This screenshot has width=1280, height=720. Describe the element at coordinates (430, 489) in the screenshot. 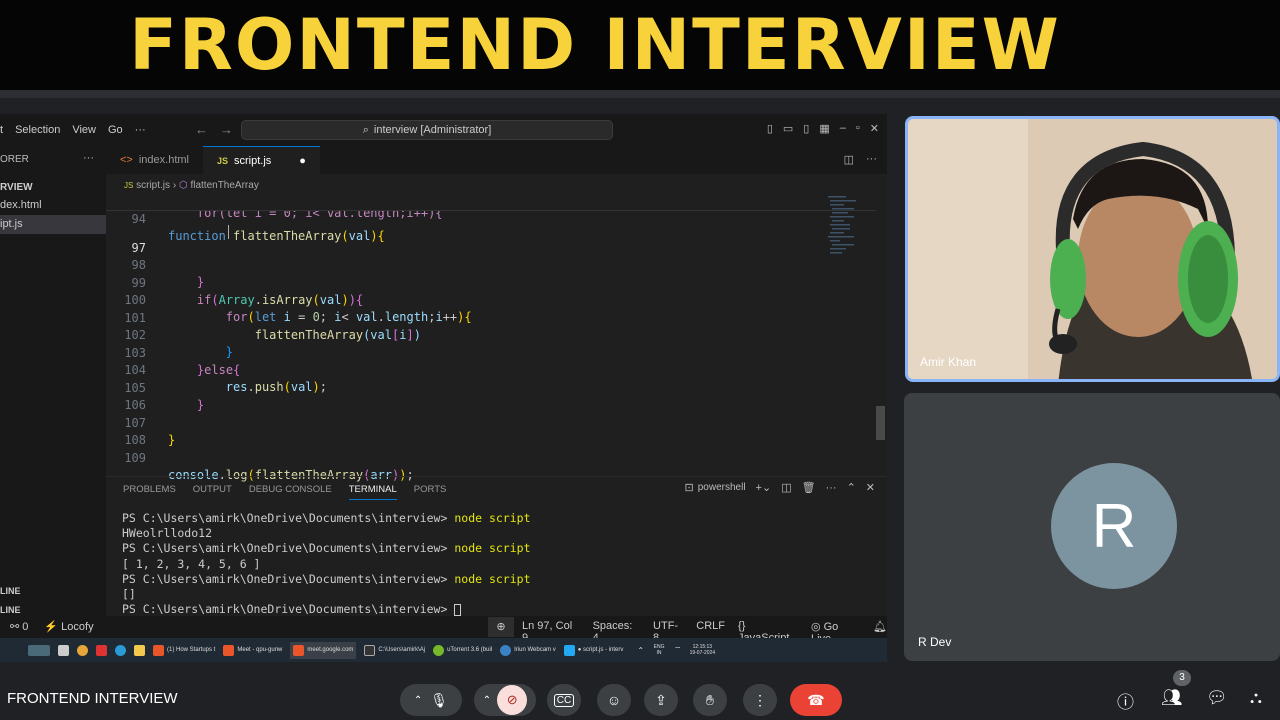

I see `tab-ports: PORTS` at that location.